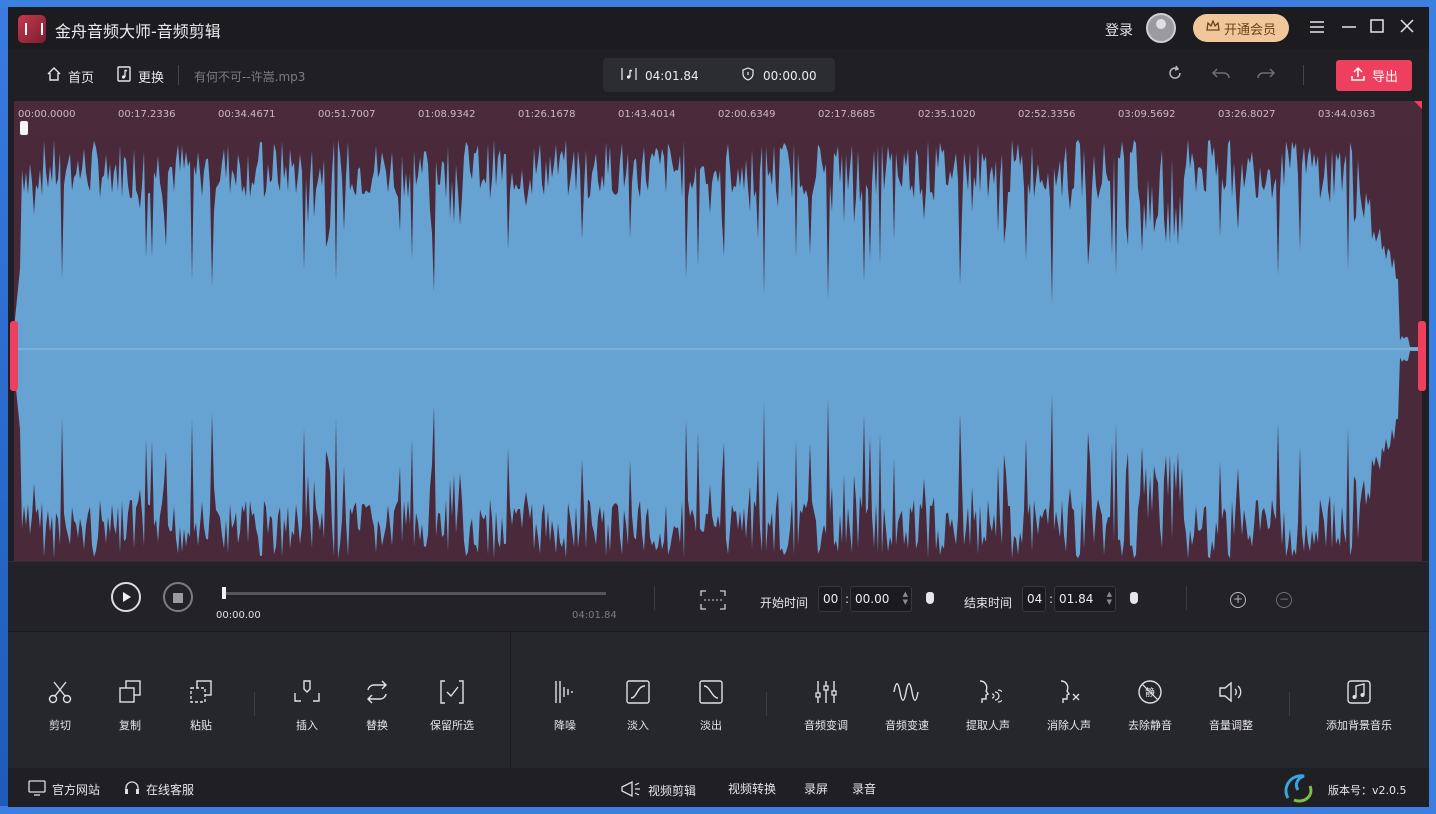 Image resolution: width=1436 pixels, height=814 pixels. I want to click on duration-display: 04:01.84, so click(660, 75).